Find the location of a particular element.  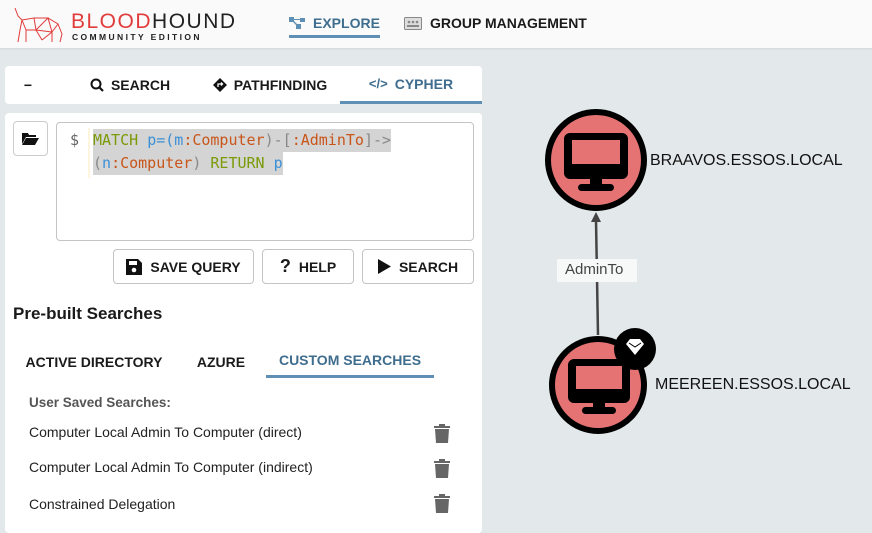

node-label-braavos: BRAAVOS.ESSOS.LOCAL is located at coordinates (746, 161).